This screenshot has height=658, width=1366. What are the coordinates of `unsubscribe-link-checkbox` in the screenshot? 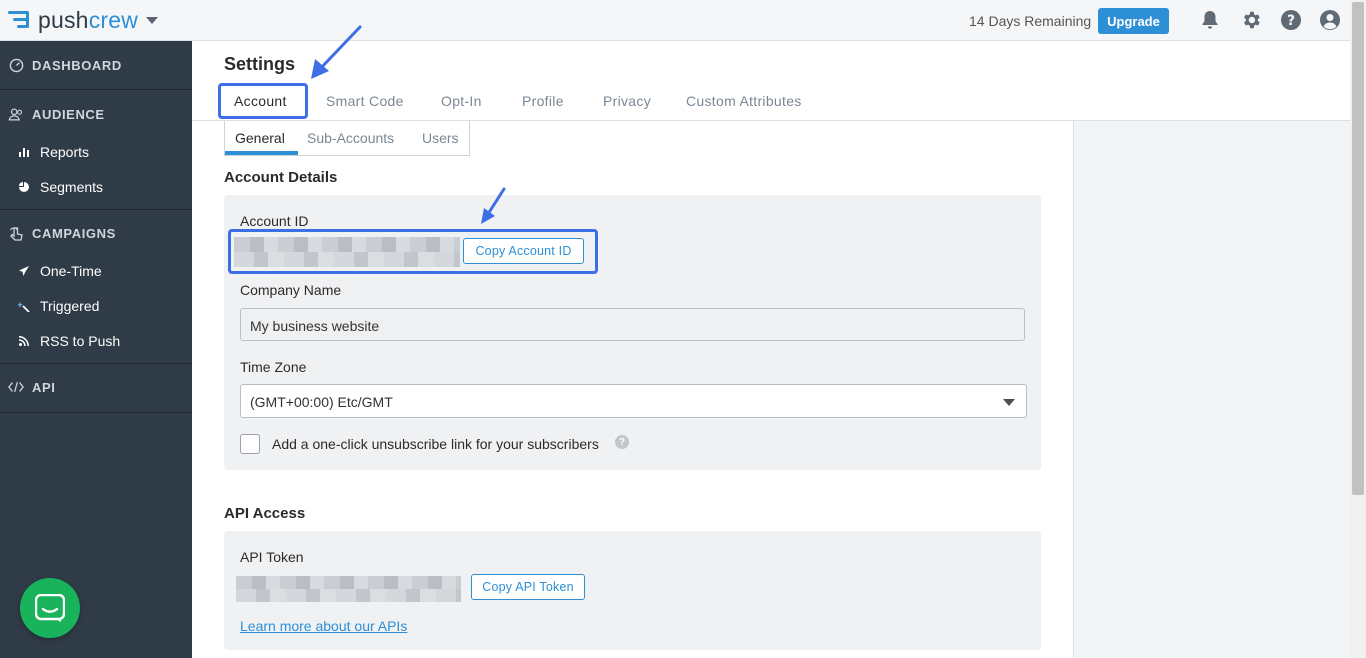 It's located at (250, 444).